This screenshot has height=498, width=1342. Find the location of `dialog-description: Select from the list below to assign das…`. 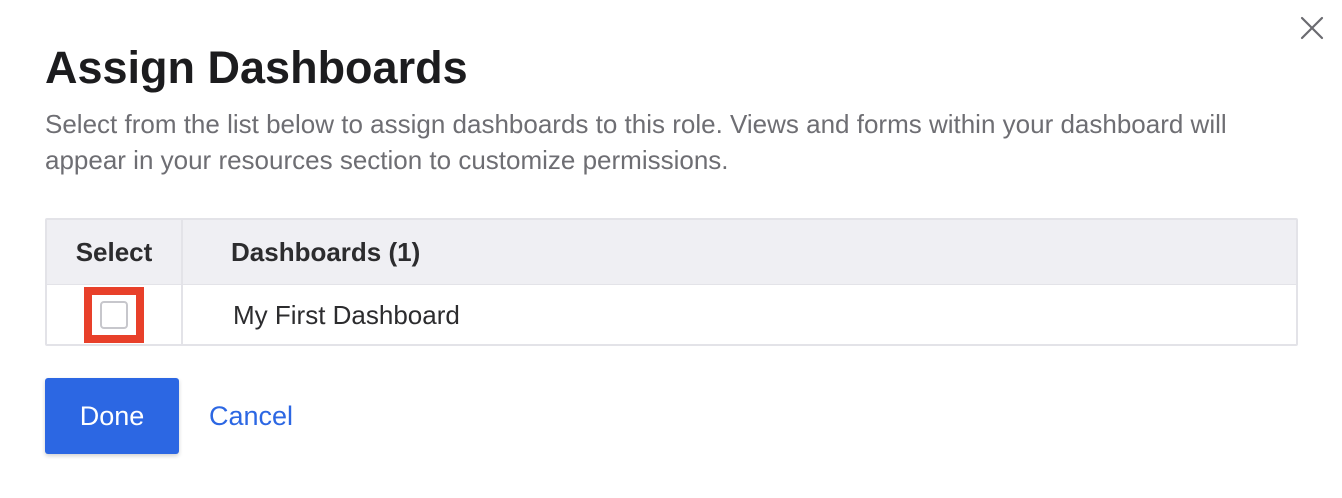

dialog-description: Select from the list below to assign das… is located at coordinates (636, 142).